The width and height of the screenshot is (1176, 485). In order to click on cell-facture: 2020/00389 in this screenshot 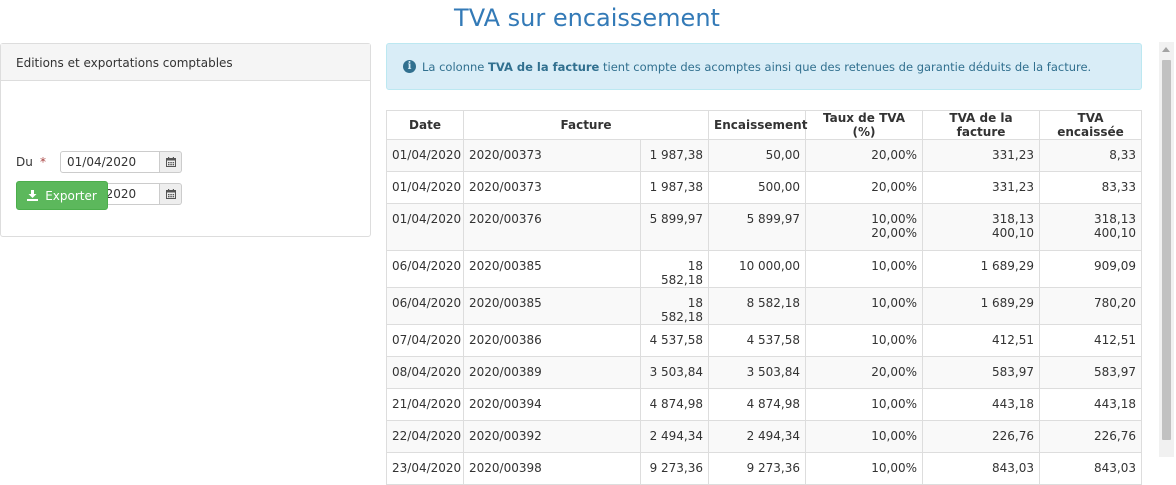, I will do `click(552, 372)`.